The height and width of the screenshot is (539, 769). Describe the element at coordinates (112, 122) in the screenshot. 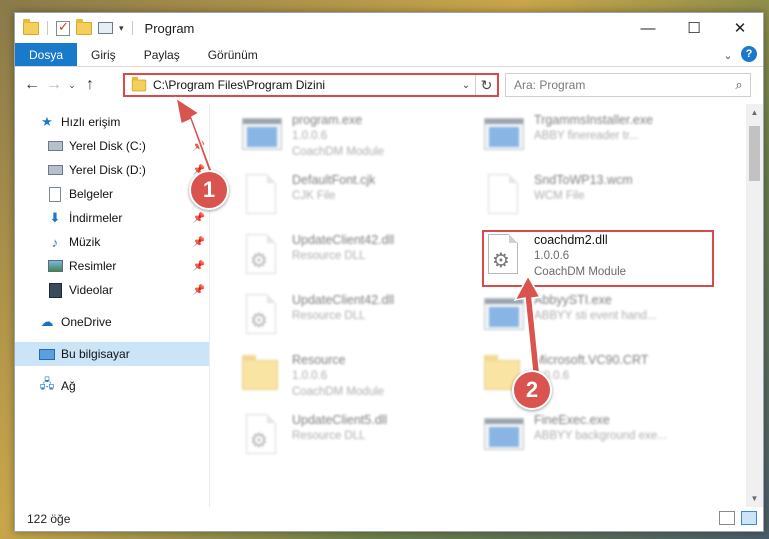

I see `sidebar-item-quick-access: ★ Hızlı erişim` at that location.